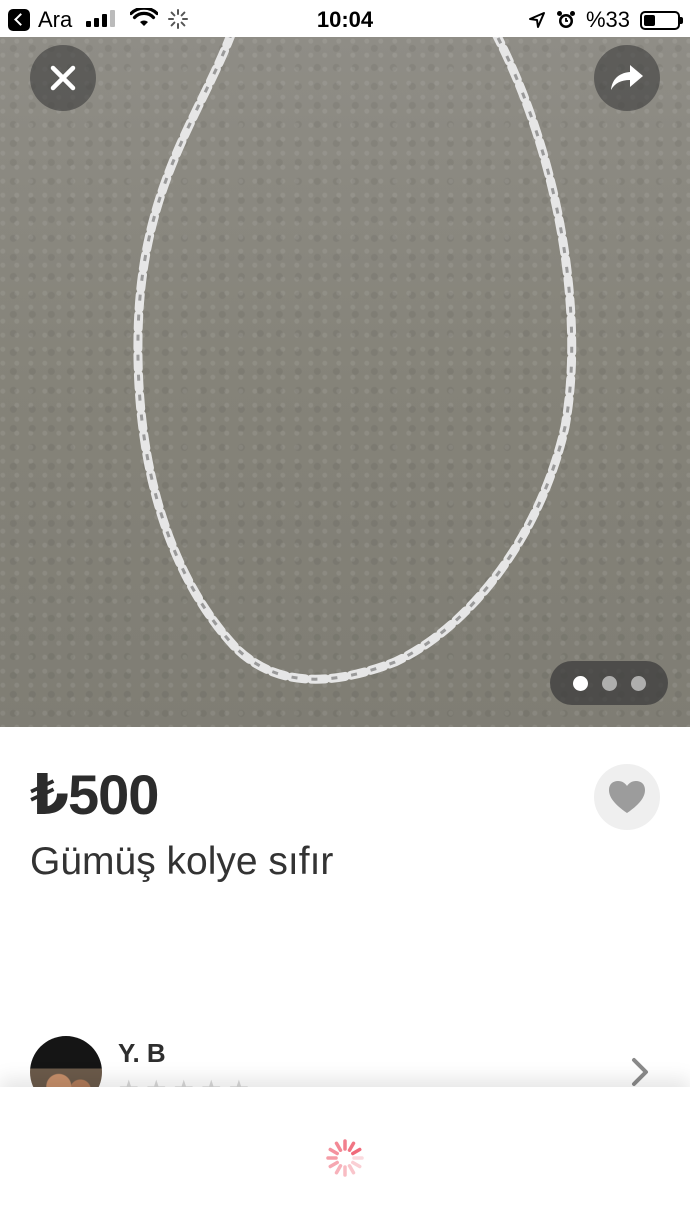 The width and height of the screenshot is (690, 1227). I want to click on close-icon, so click(63, 78).